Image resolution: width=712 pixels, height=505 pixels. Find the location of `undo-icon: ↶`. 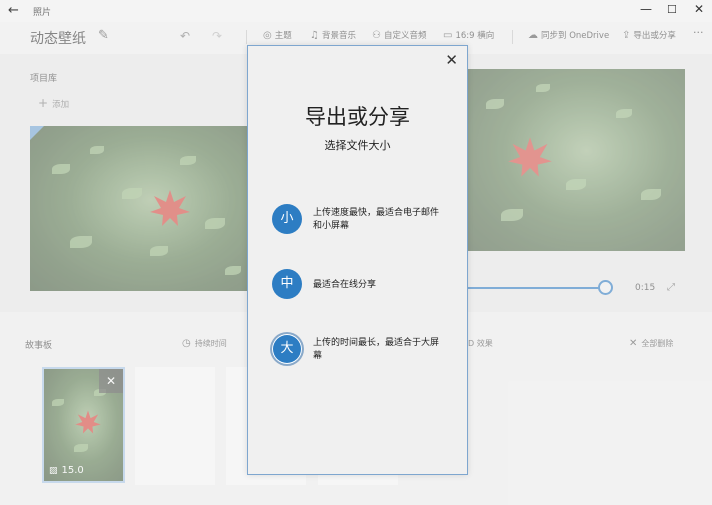

undo-icon: ↶ is located at coordinates (185, 36).